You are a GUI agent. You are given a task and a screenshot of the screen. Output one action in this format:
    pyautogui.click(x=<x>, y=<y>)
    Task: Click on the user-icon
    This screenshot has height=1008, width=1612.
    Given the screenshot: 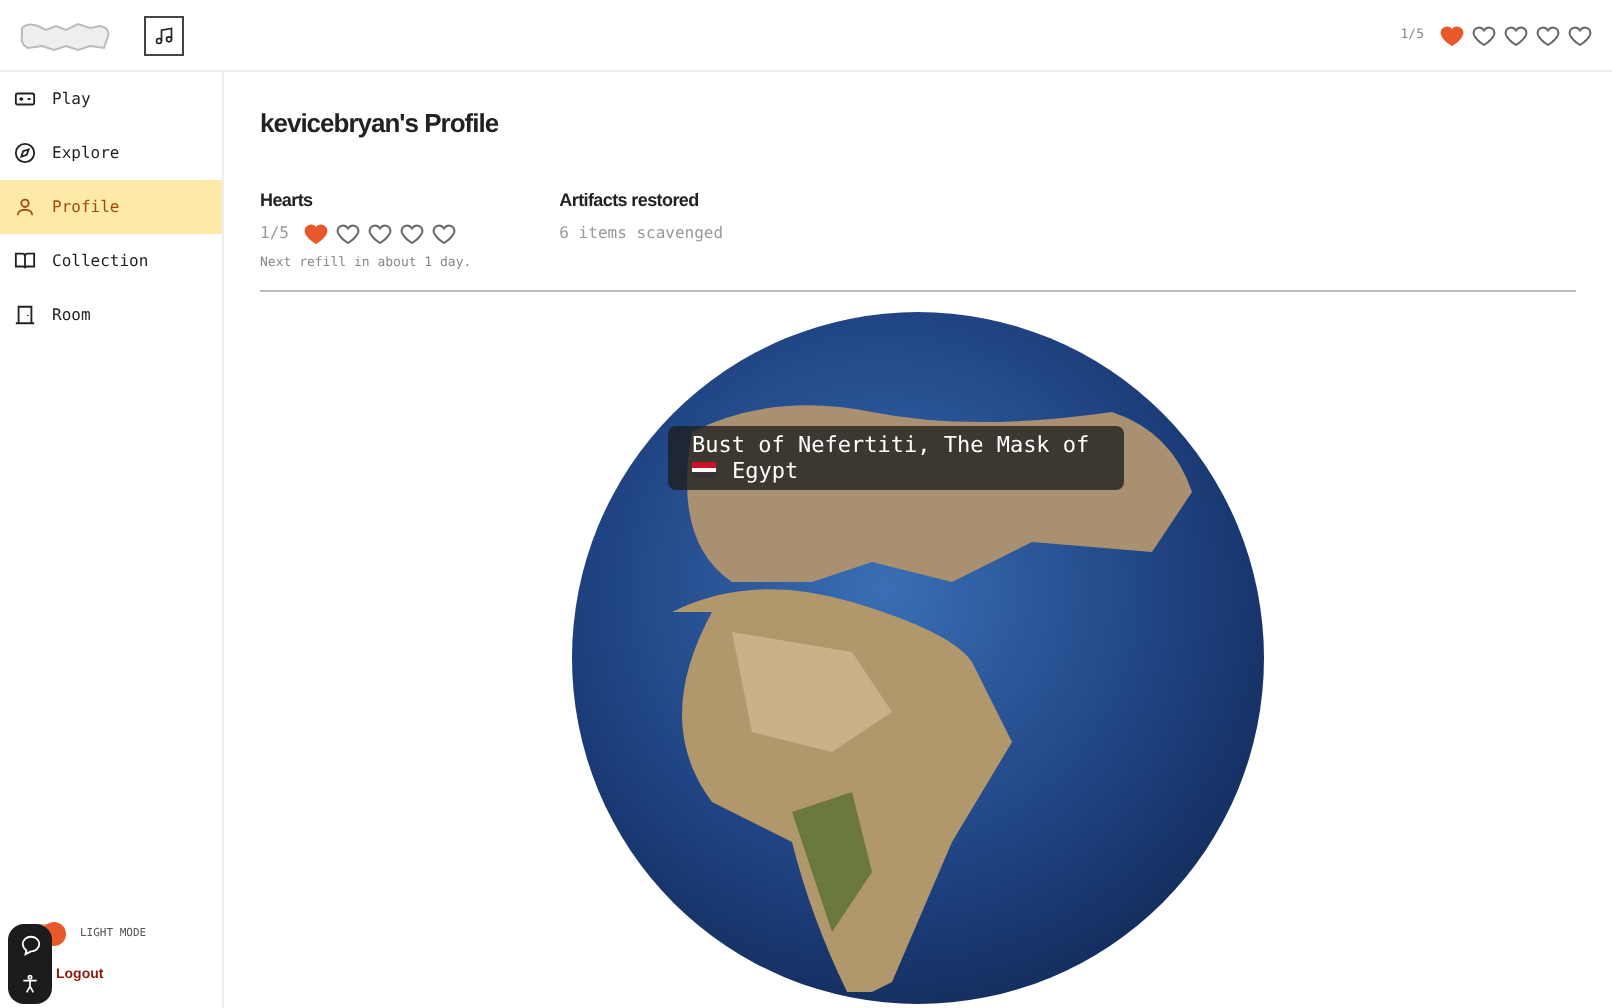 What is the action you would take?
    pyautogui.click(x=25, y=207)
    